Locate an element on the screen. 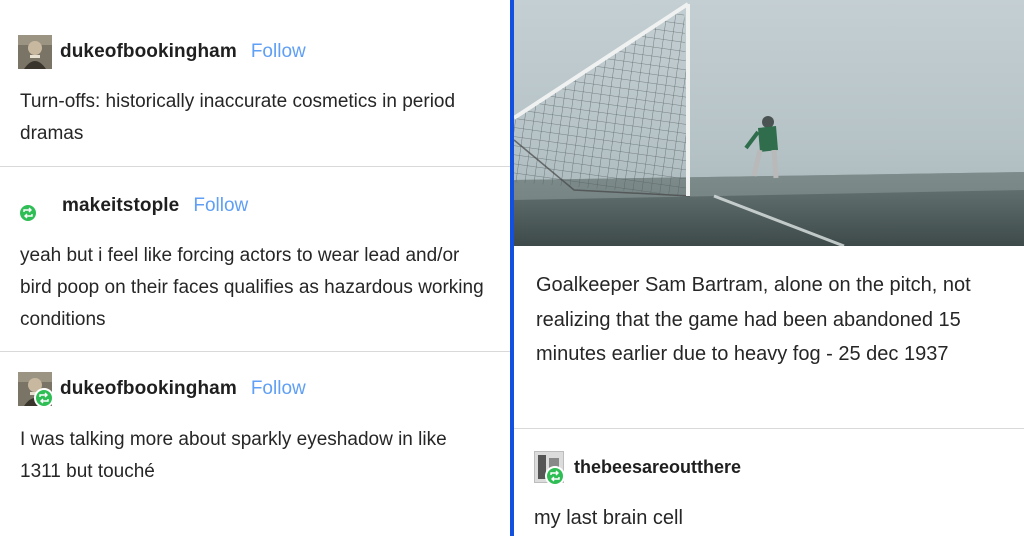 This screenshot has height=536, width=1024. post-header: makeitstople Follow is located at coordinates (133, 206).